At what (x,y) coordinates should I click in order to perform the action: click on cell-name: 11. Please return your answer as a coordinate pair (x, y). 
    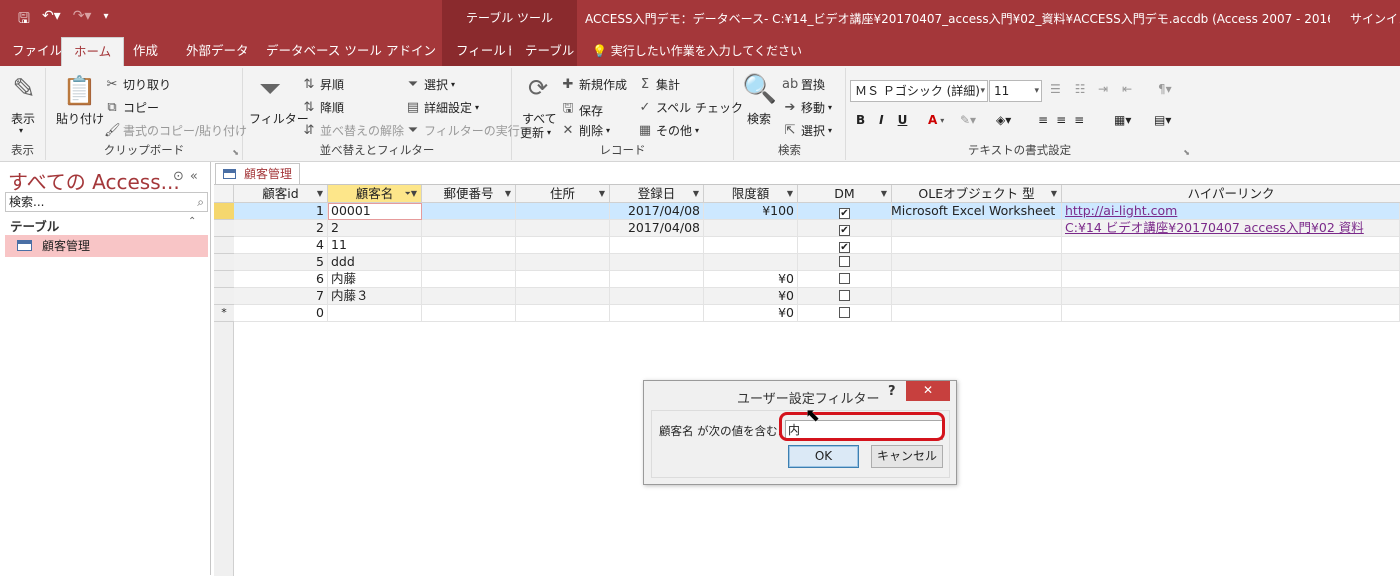
    Looking at the image, I should click on (375, 245).